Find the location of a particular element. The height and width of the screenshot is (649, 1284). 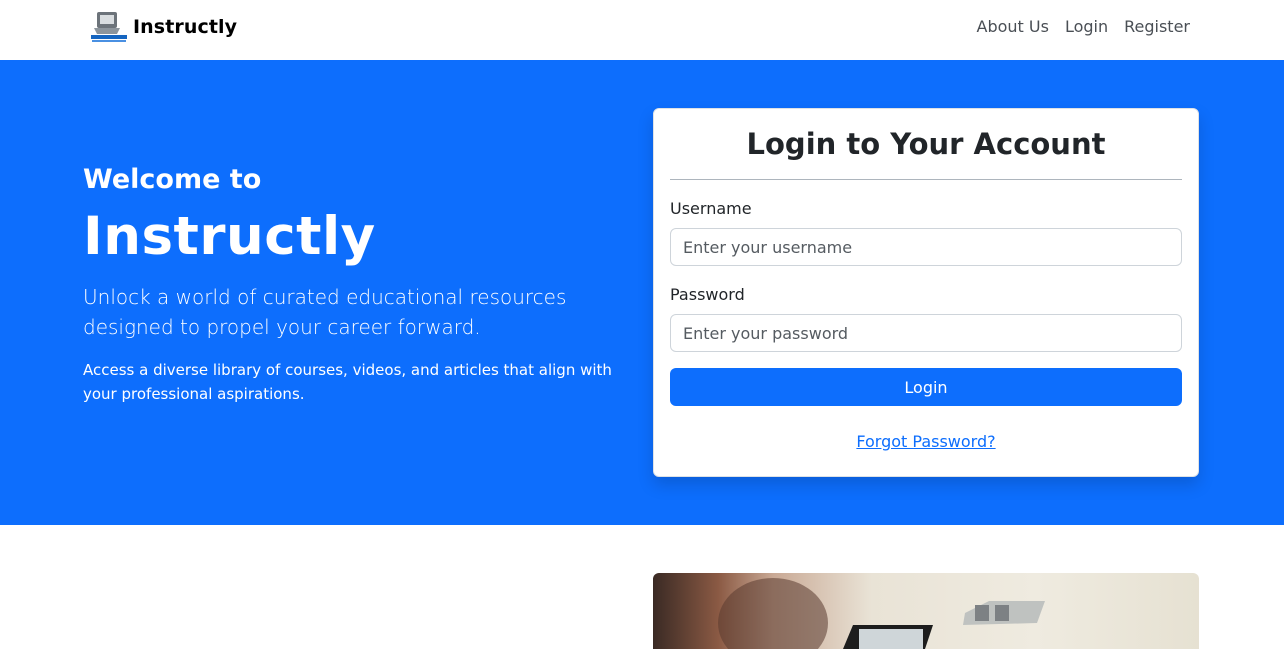

nav-links: About Us Login Register is located at coordinates (1075, 26).